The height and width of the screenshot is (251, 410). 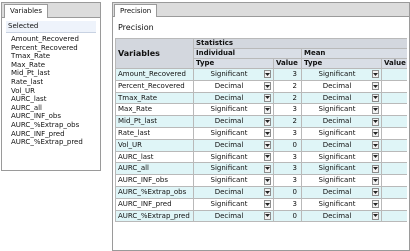 I want to click on variable-item: Rate_last, so click(x=55, y=82).